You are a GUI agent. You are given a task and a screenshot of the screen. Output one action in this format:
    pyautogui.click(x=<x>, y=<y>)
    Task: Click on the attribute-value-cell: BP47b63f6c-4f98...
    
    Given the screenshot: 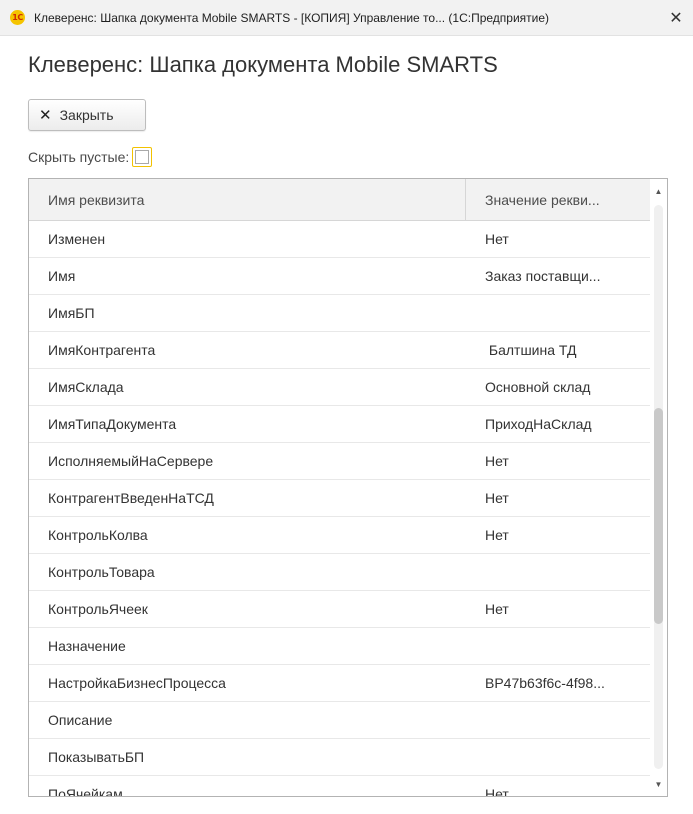 What is the action you would take?
    pyautogui.click(x=545, y=683)
    